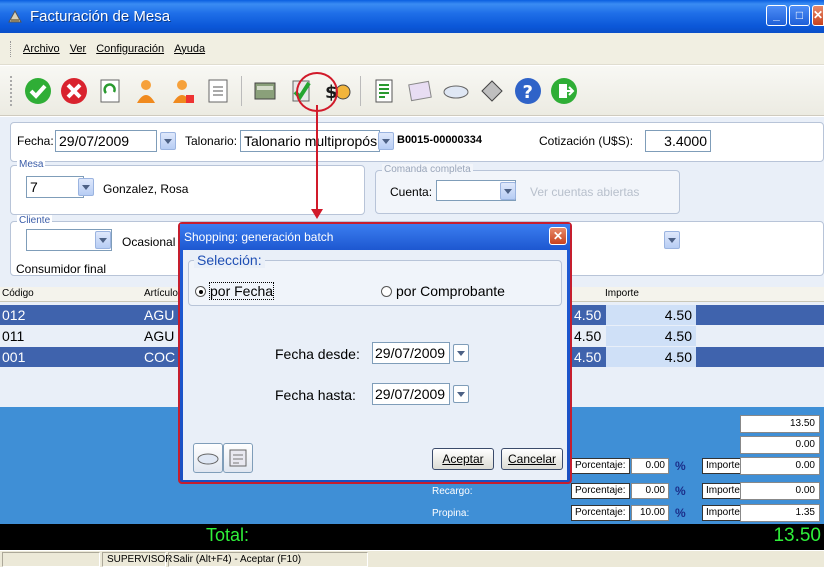 The height and width of the screenshot is (567, 824). I want to click on talonario-label: Talonario:, so click(211, 141).